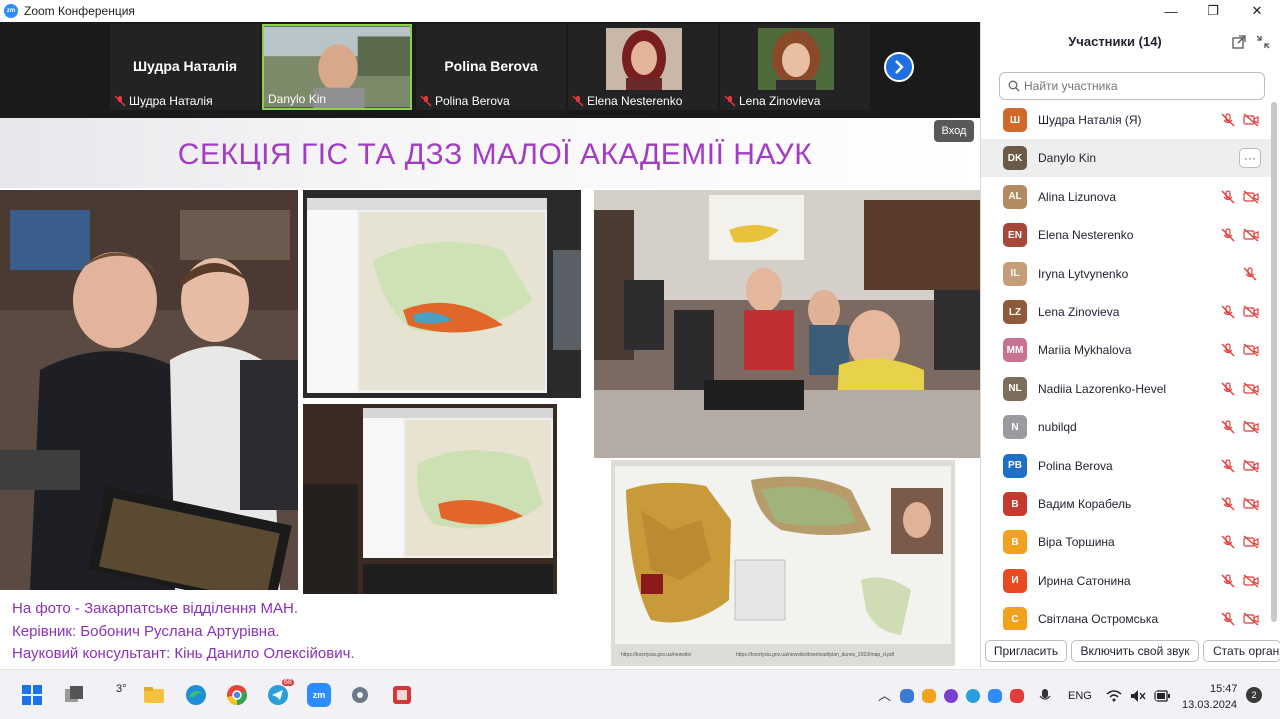  Describe the element at coordinates (1239, 42) in the screenshot. I see `popout-icon` at that location.